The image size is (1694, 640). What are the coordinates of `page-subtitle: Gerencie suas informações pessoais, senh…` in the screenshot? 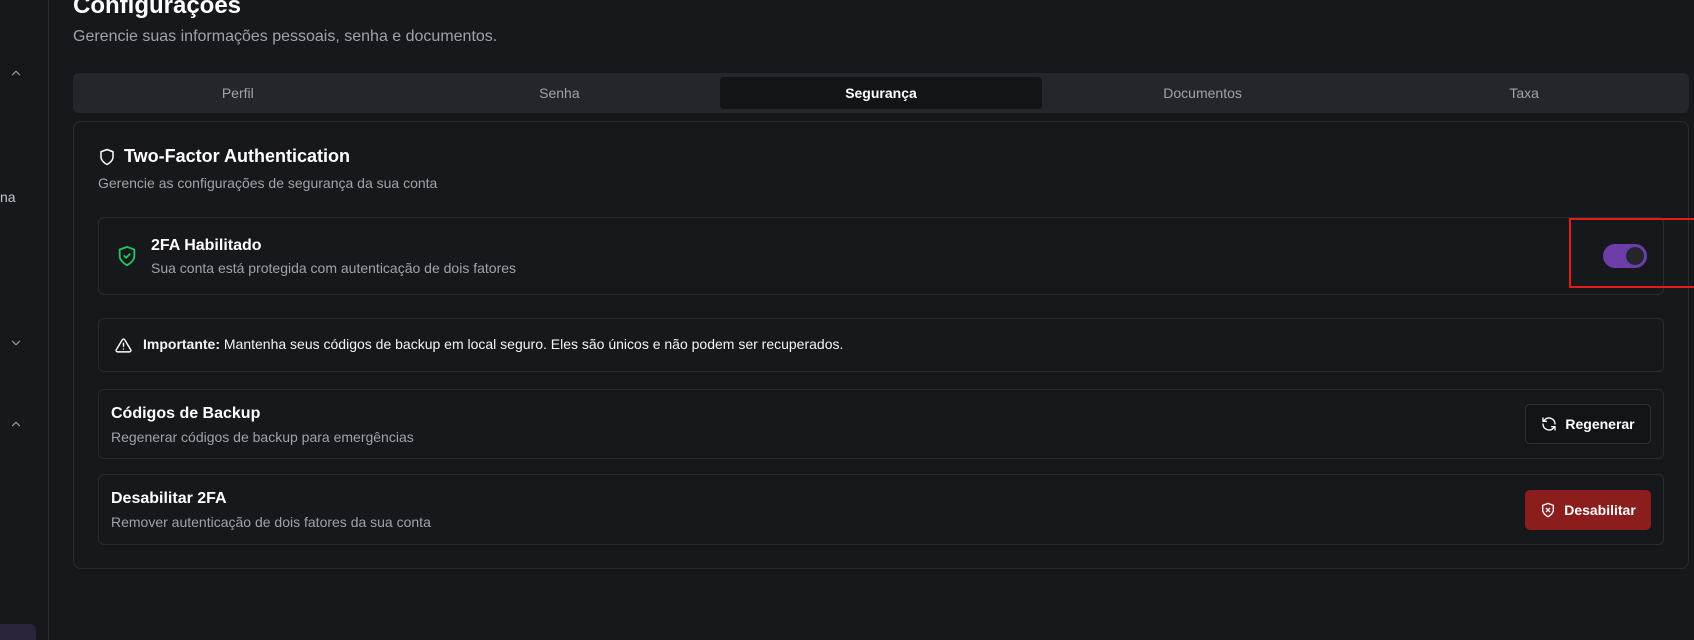 It's located at (285, 36).